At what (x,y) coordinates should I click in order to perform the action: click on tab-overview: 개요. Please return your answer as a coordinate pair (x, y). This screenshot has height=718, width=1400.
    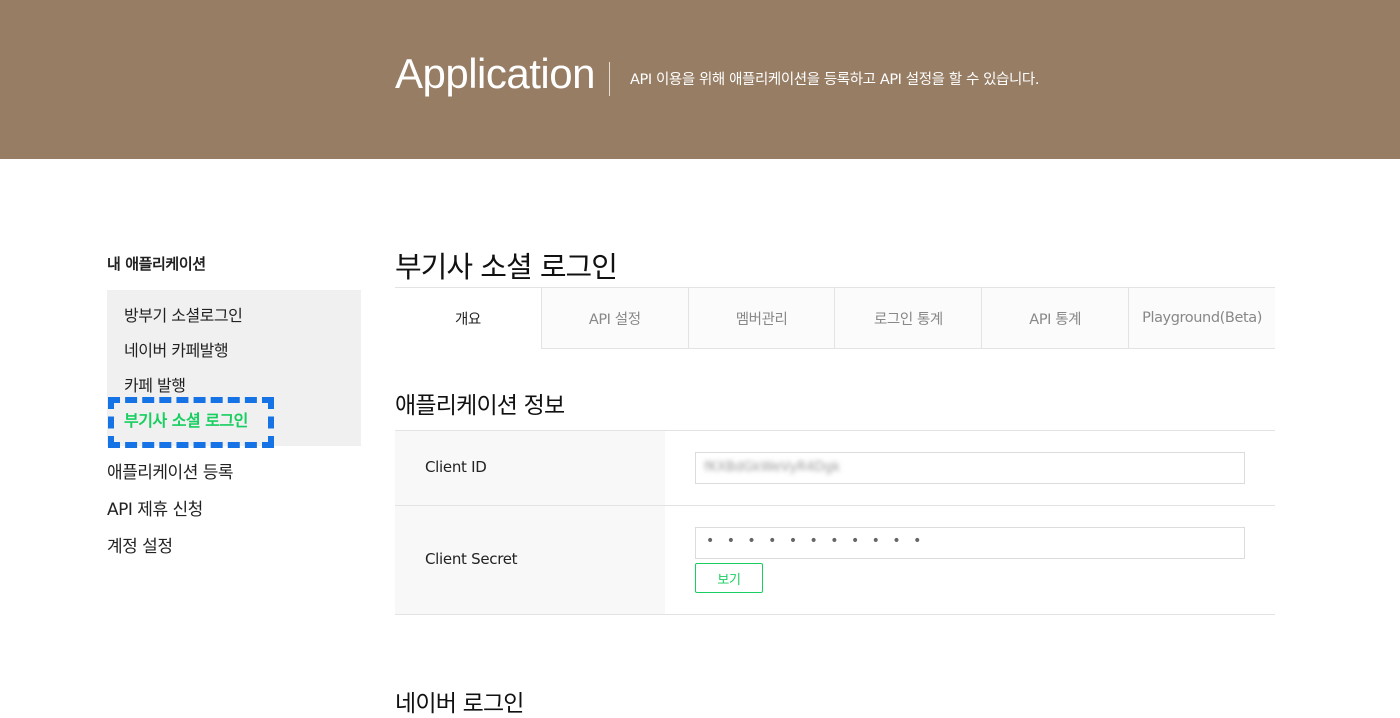
    Looking at the image, I should click on (468, 318).